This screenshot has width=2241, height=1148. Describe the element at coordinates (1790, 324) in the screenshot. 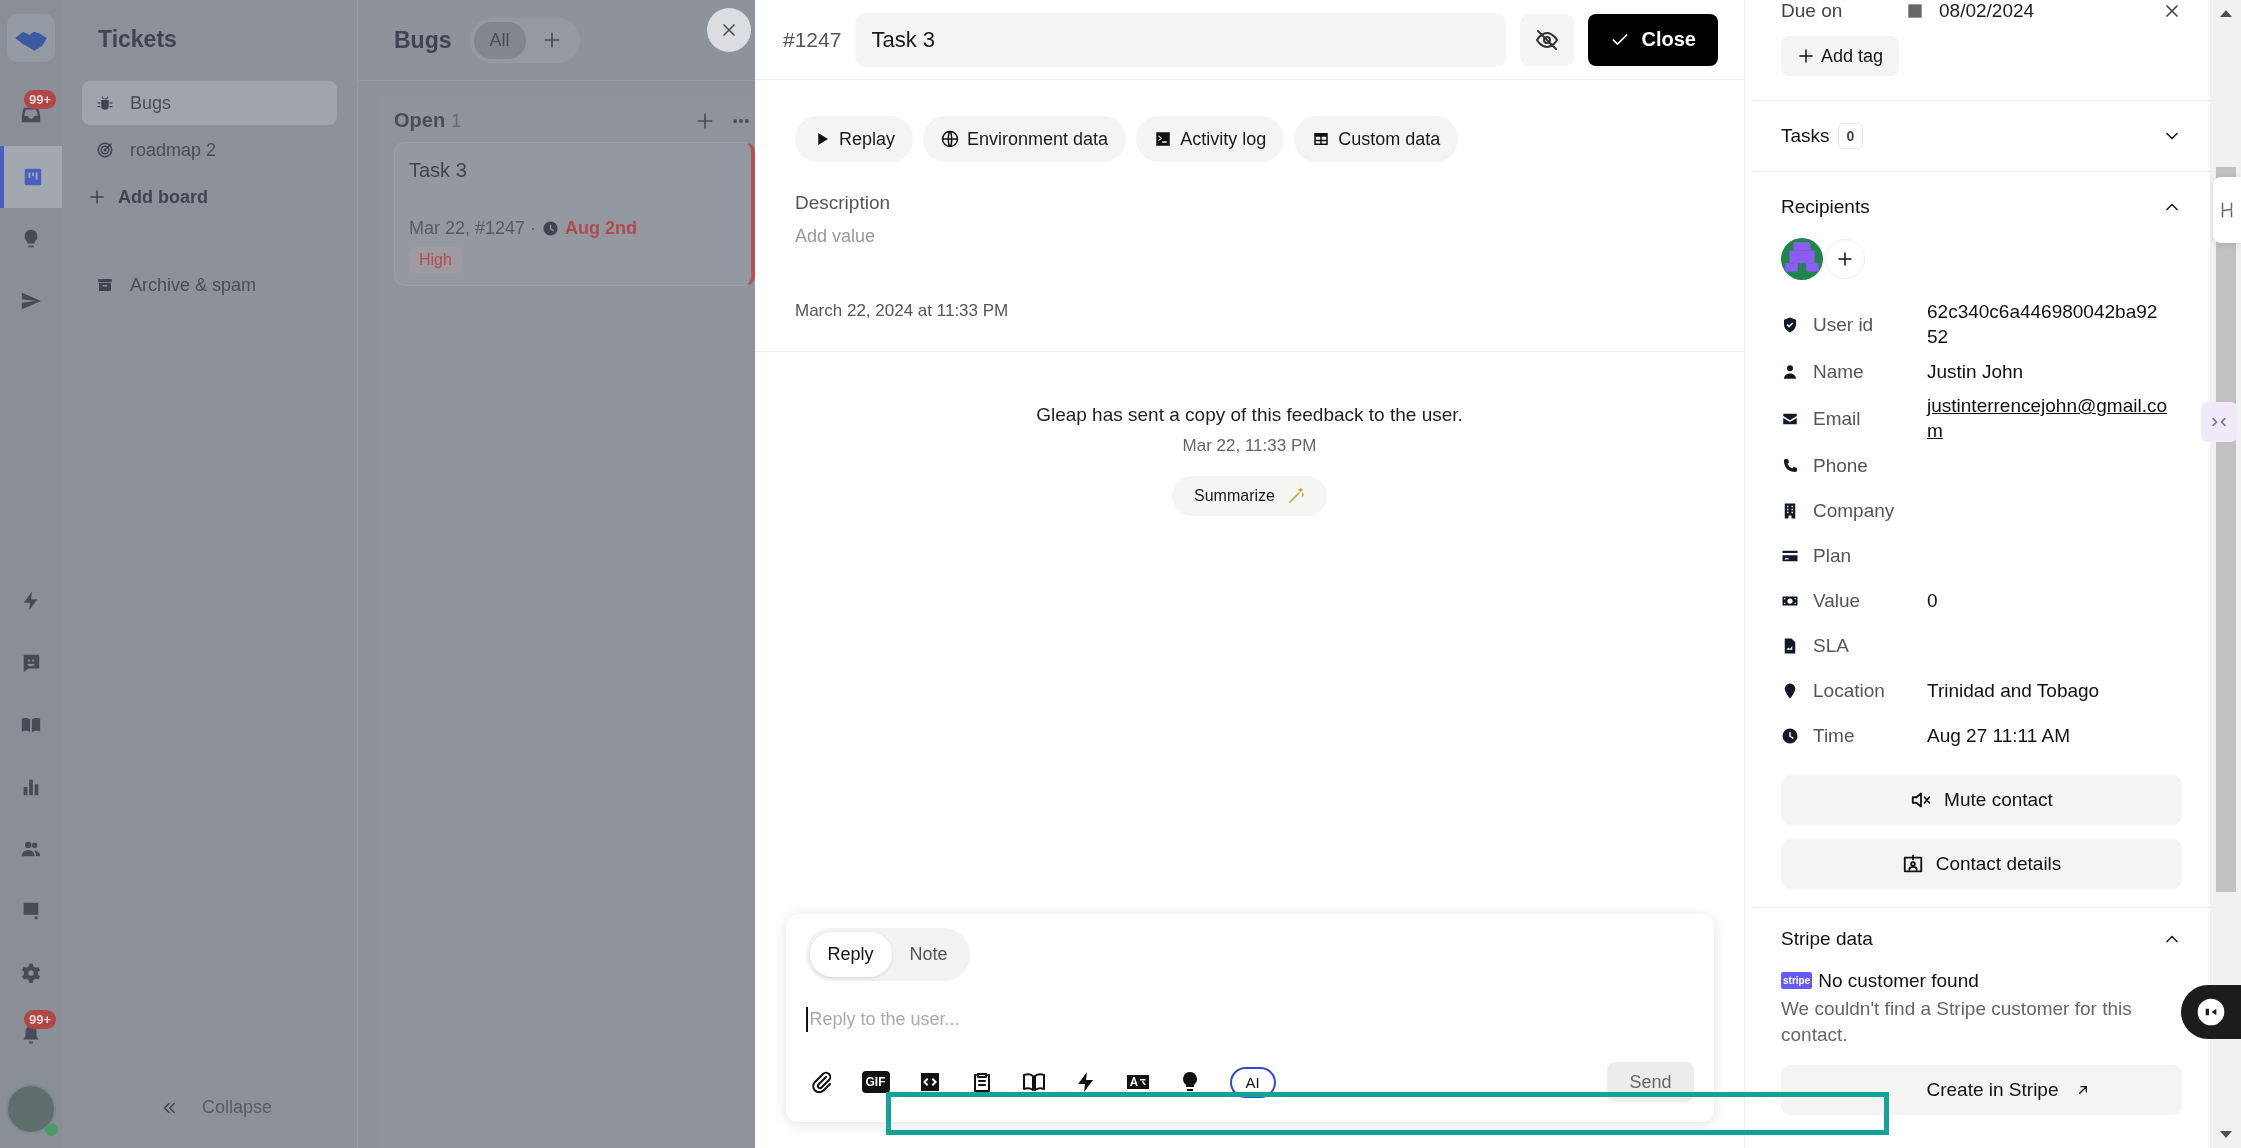

I see `shield-check-icon` at that location.